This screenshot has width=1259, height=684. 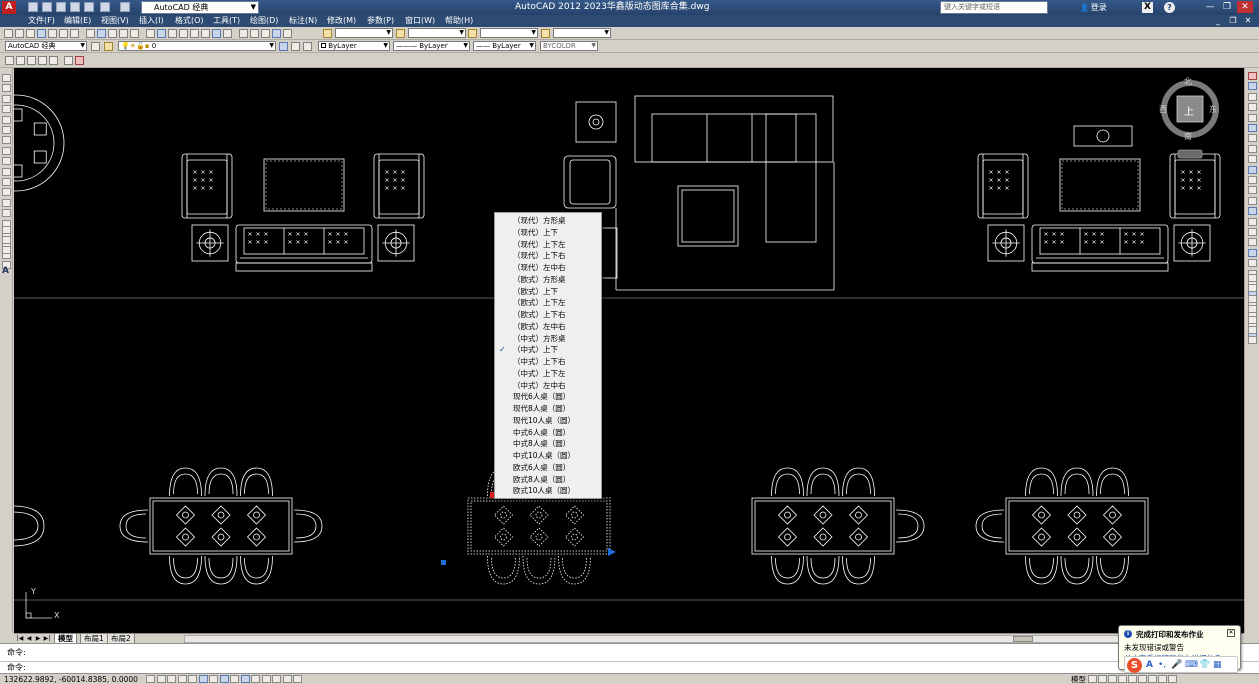 I want to click on layer-properties-icon, so click(x=108, y=46).